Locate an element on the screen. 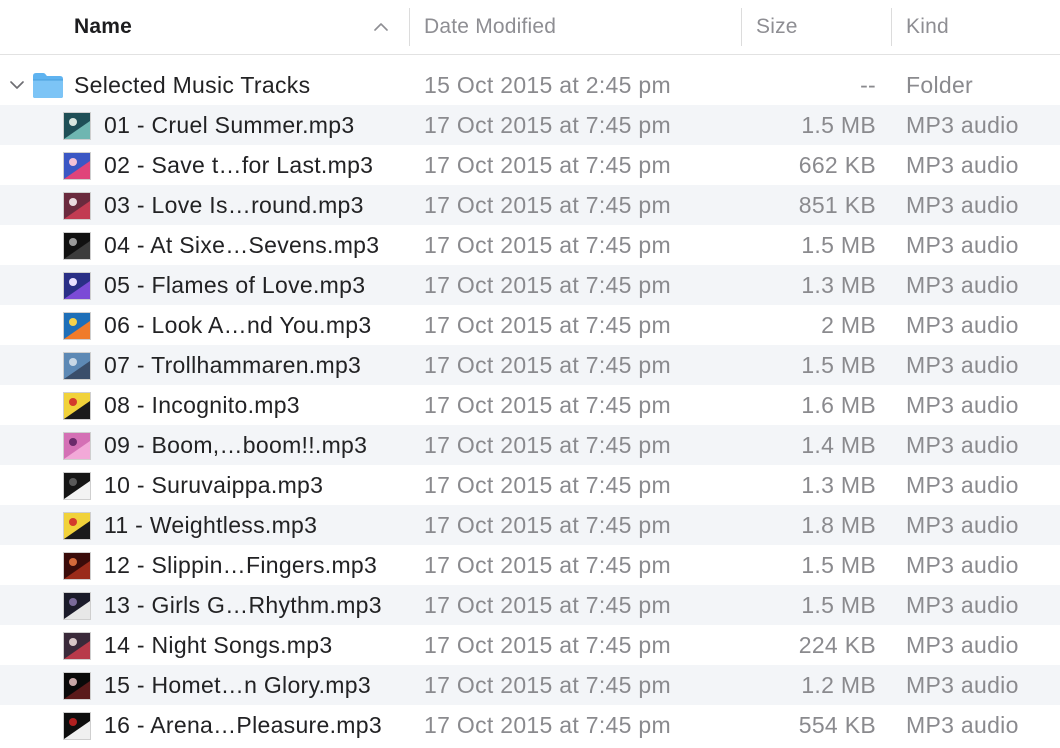 This screenshot has height=748, width=1060. file-name: 02 - Save t…for Last.mp3 is located at coordinates (239, 165).